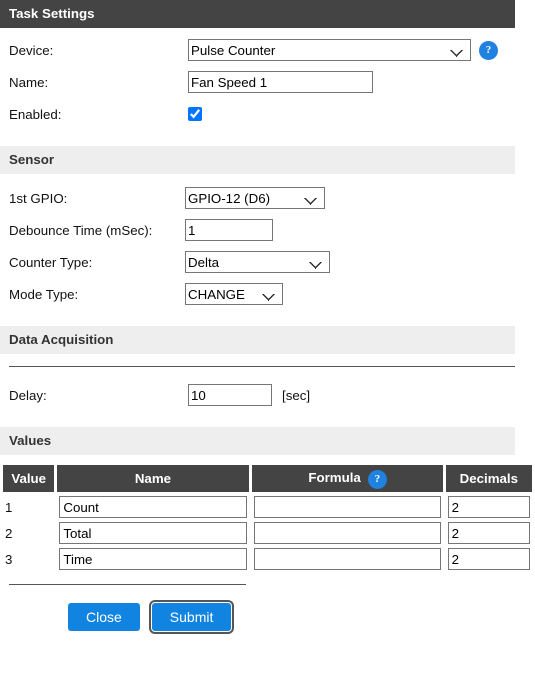 The width and height of the screenshot is (535, 693). Describe the element at coordinates (257, 14) in the screenshot. I see `section-header-task-settings: Task Settings` at that location.